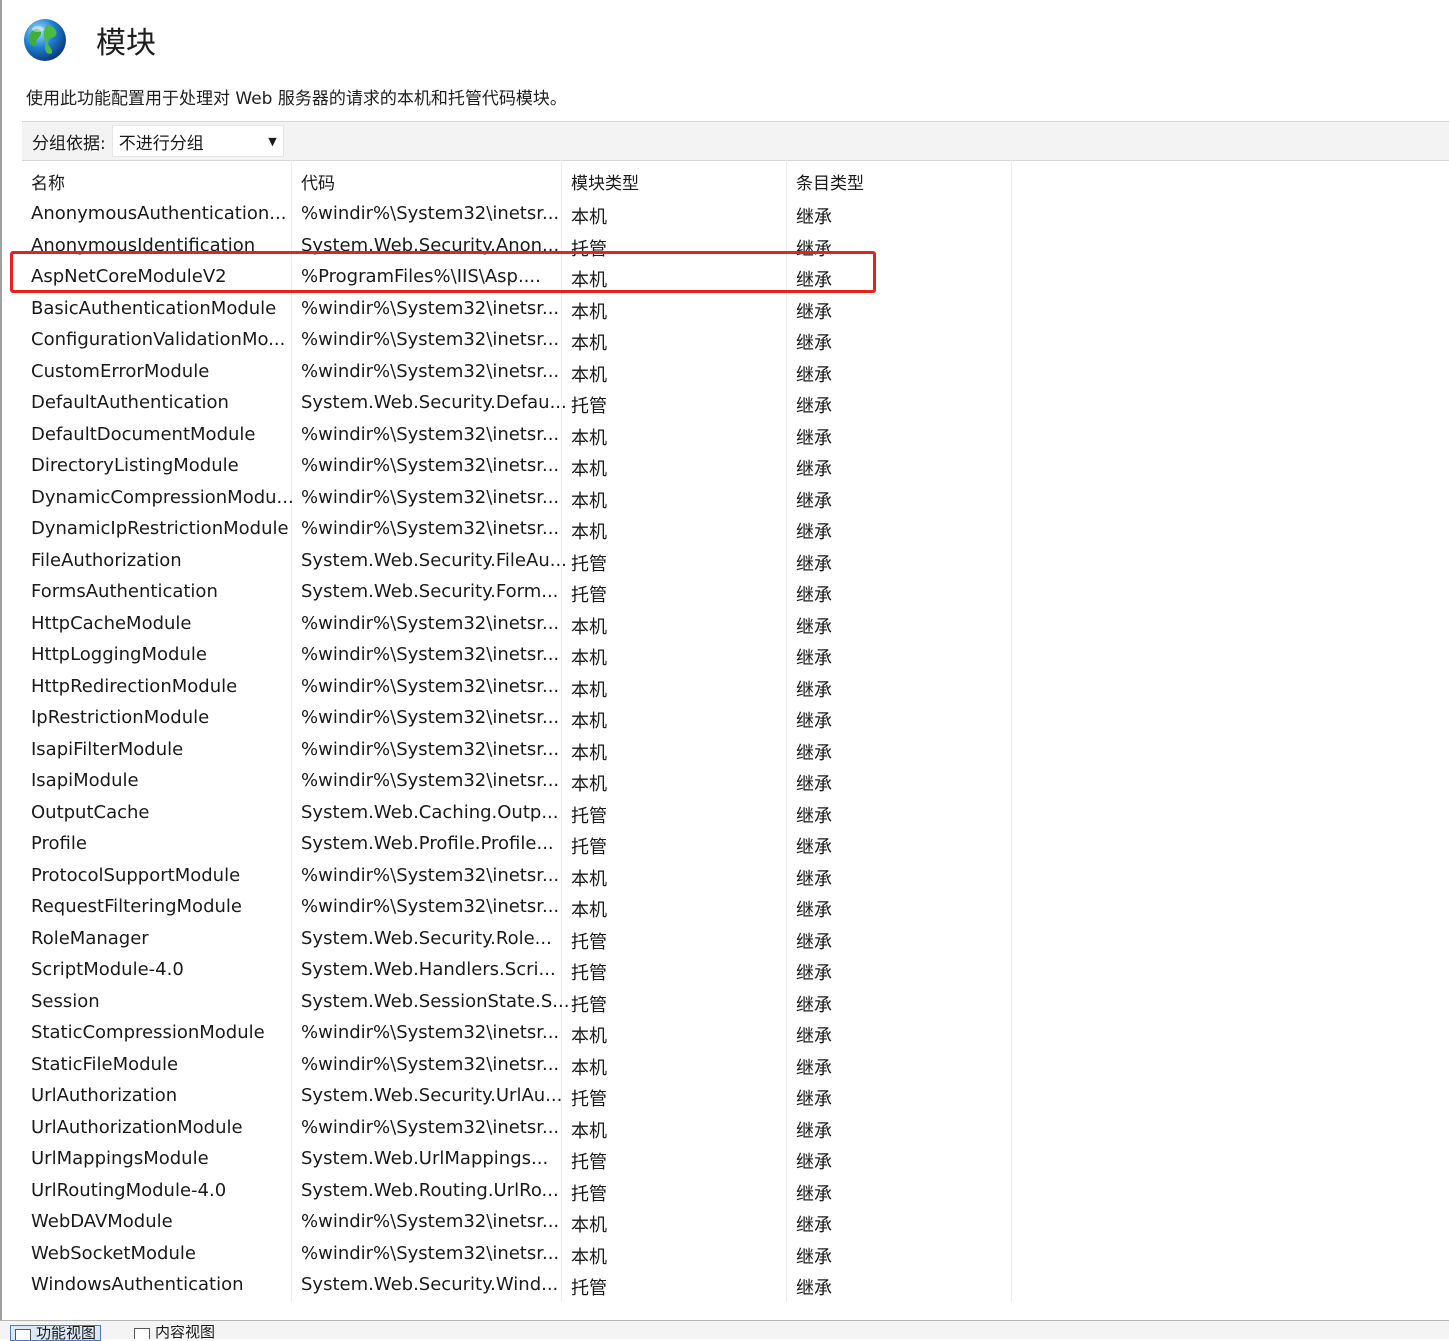  What do you see at coordinates (318, 181) in the screenshot?
I see `column-header-code: 代码` at bounding box center [318, 181].